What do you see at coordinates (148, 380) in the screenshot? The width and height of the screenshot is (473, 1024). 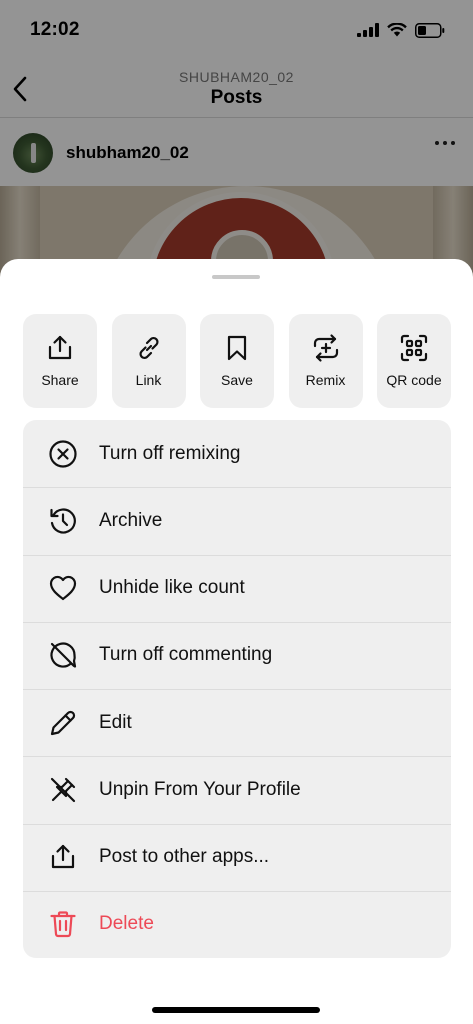 I see `link-label: Link` at bounding box center [148, 380].